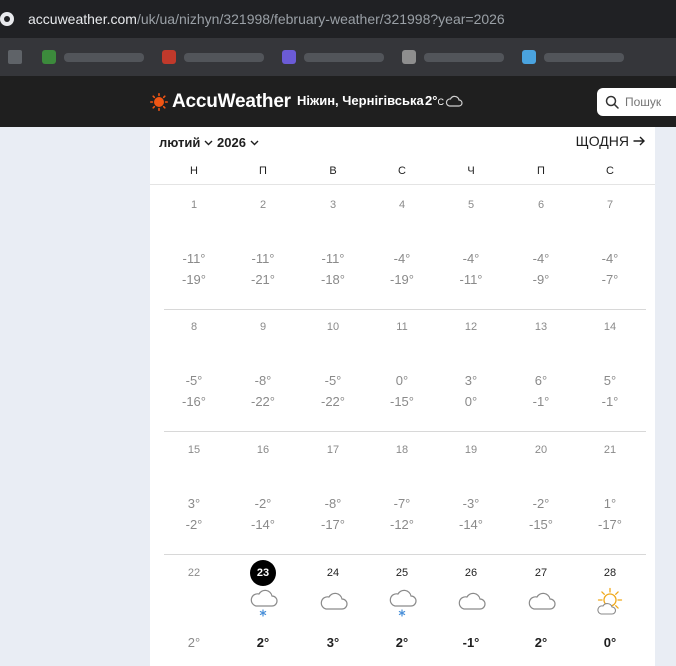  Describe the element at coordinates (402, 250) in the screenshot. I see `calendar-day: 4 -4° -19°` at that location.